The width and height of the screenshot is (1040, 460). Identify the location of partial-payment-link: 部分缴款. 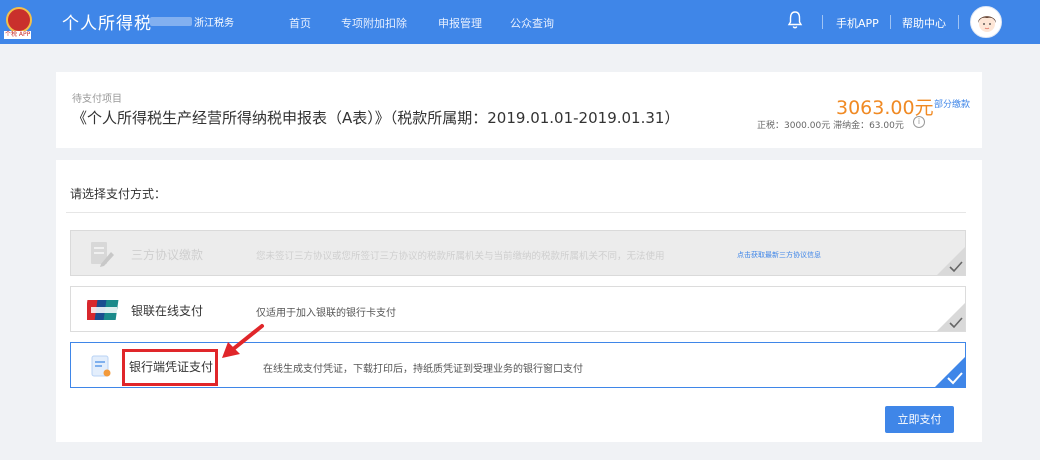
(952, 103).